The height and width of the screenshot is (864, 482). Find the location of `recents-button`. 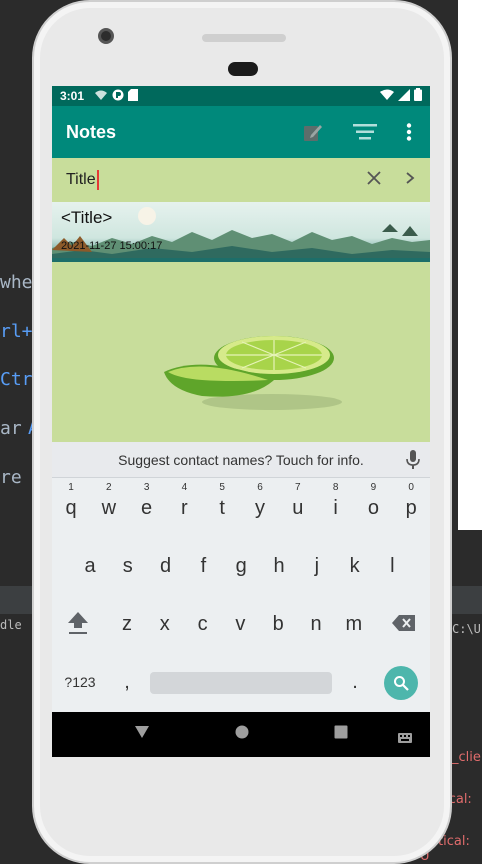

recents-button is located at coordinates (341, 734).